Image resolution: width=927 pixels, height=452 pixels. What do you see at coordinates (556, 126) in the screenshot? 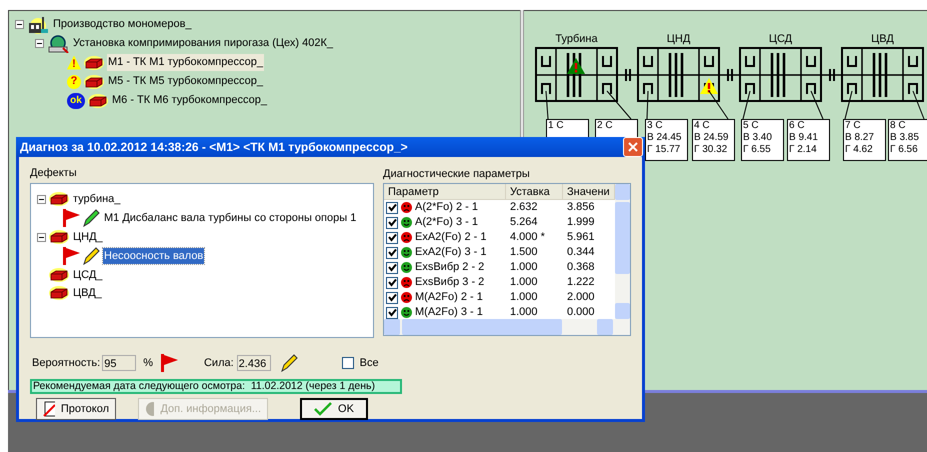
I see `sensor-label: 1 С` at bounding box center [556, 126].